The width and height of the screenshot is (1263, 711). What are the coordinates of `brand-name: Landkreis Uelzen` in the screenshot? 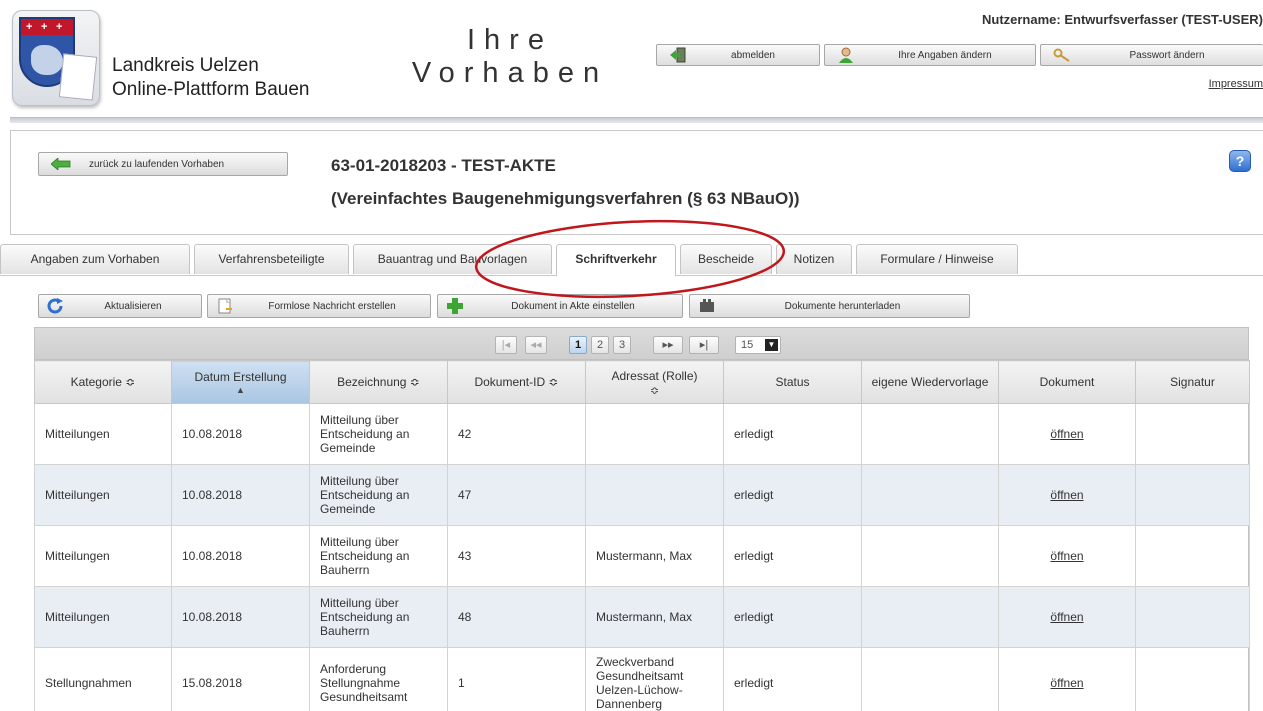 It's located at (185, 65).